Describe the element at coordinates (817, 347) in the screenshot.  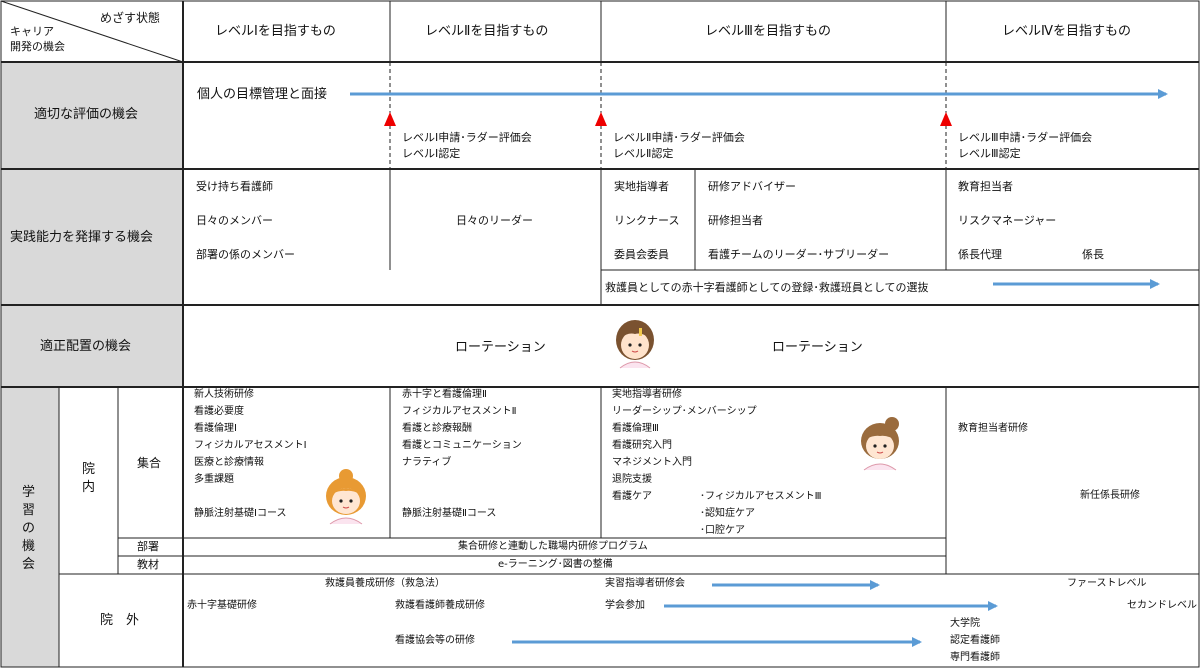
I see `placement-right-text: ローテーション` at that location.